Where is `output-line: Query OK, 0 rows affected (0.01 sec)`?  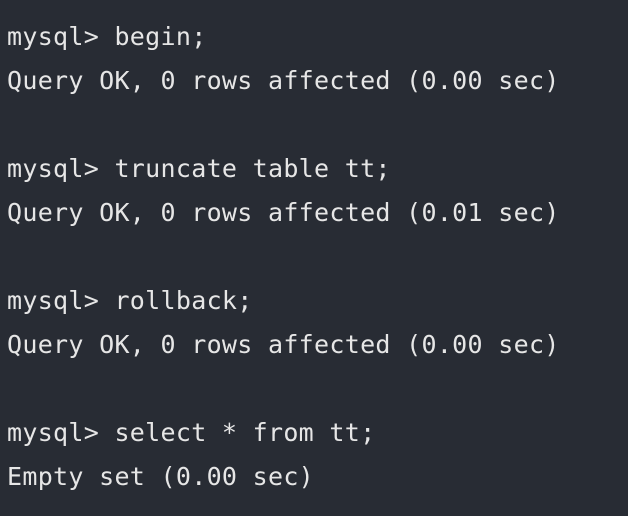
output-line: Query OK, 0 rows affected (0.01 sec) is located at coordinates (283, 212).